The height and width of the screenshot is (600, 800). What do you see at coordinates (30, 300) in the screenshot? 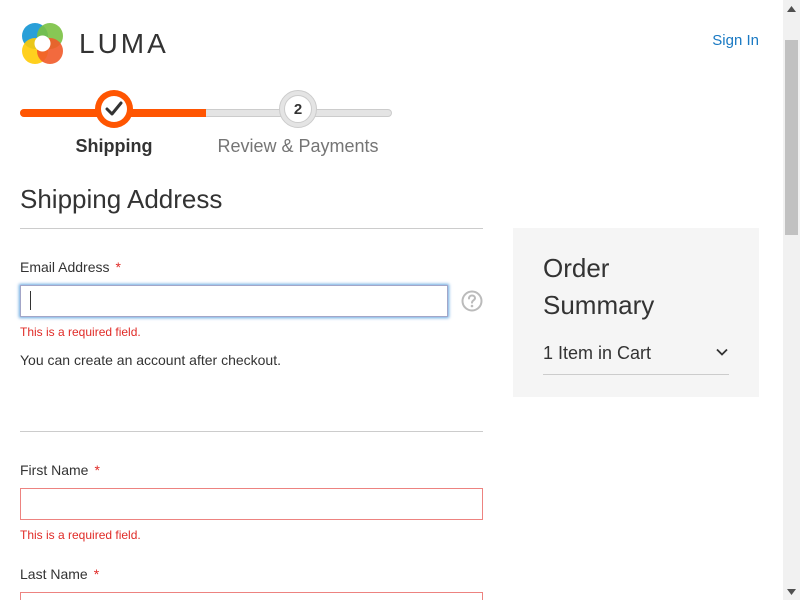
I see `text-caret` at bounding box center [30, 300].